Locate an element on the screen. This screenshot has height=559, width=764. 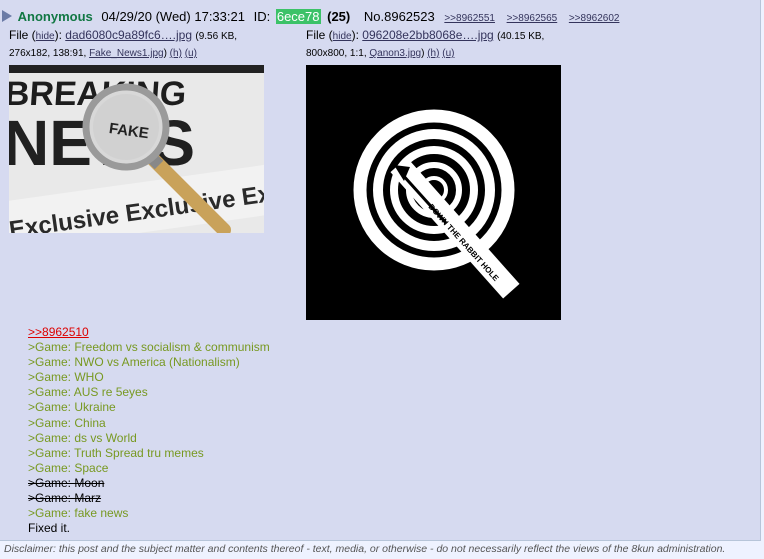
greentext-line: >Game: AUS re 5eyes is located at coordinates (88, 392).